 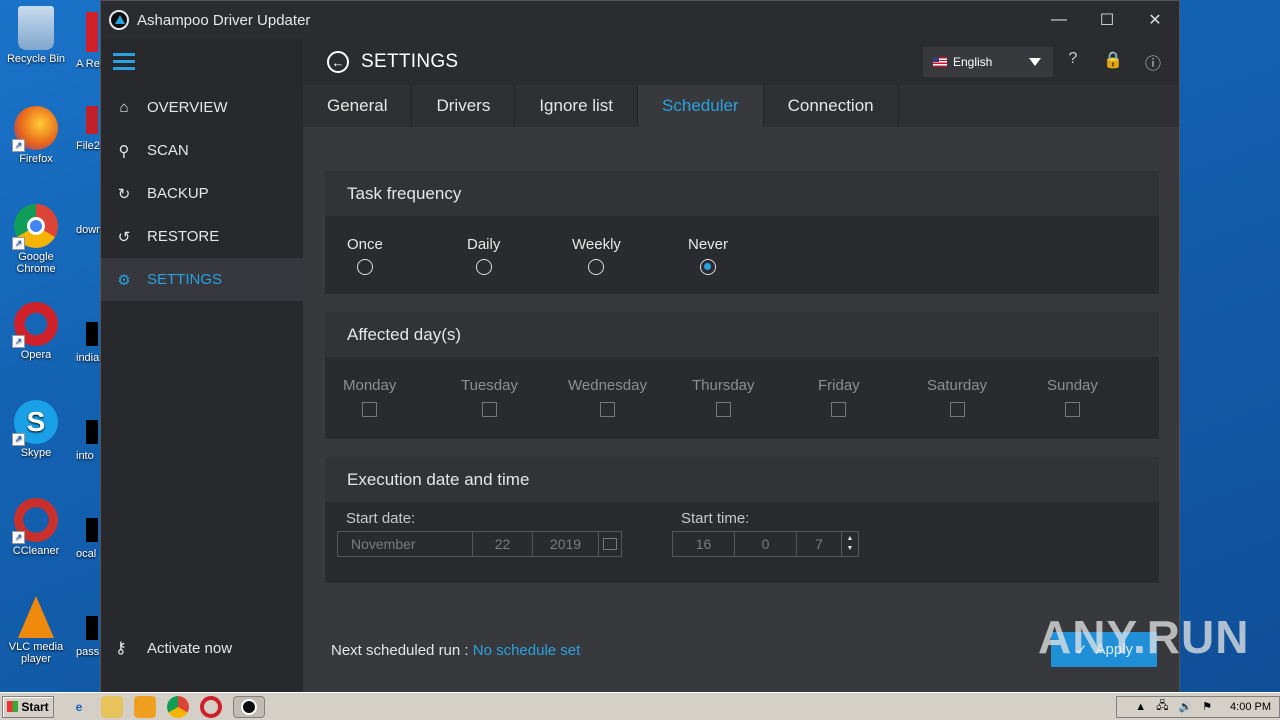 What do you see at coordinates (455, 650) in the screenshot?
I see `next-scheduled-run: Next scheduled run : No schedule set` at bounding box center [455, 650].